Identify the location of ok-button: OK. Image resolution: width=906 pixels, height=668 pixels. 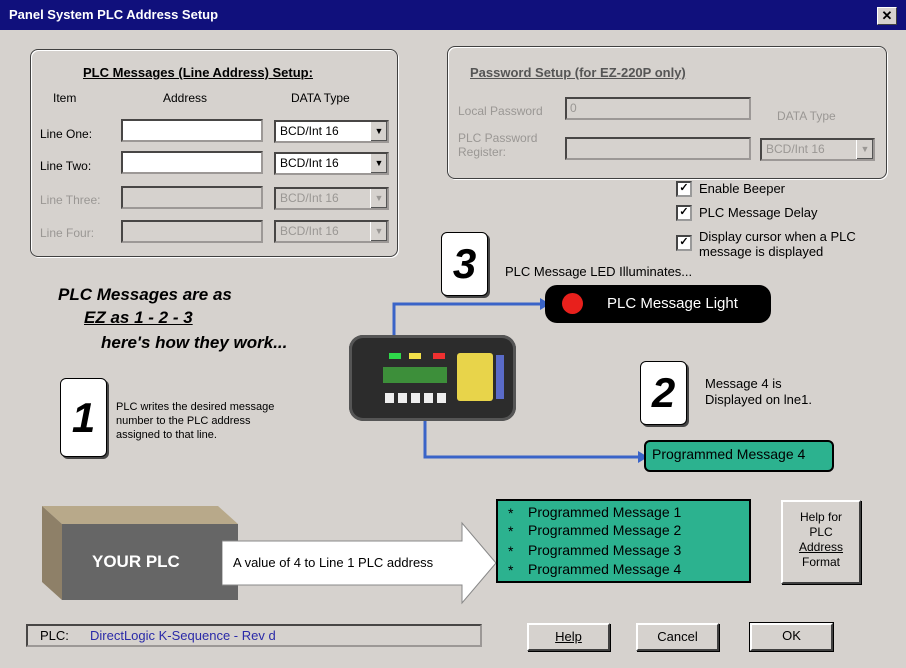
(791, 637).